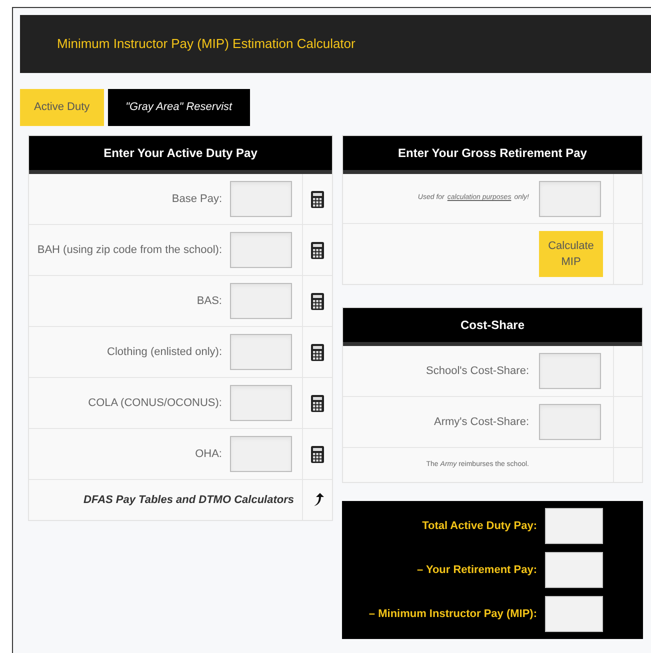  Describe the element at coordinates (196, 199) in the screenshot. I see `field-label: Base Pay:` at that location.